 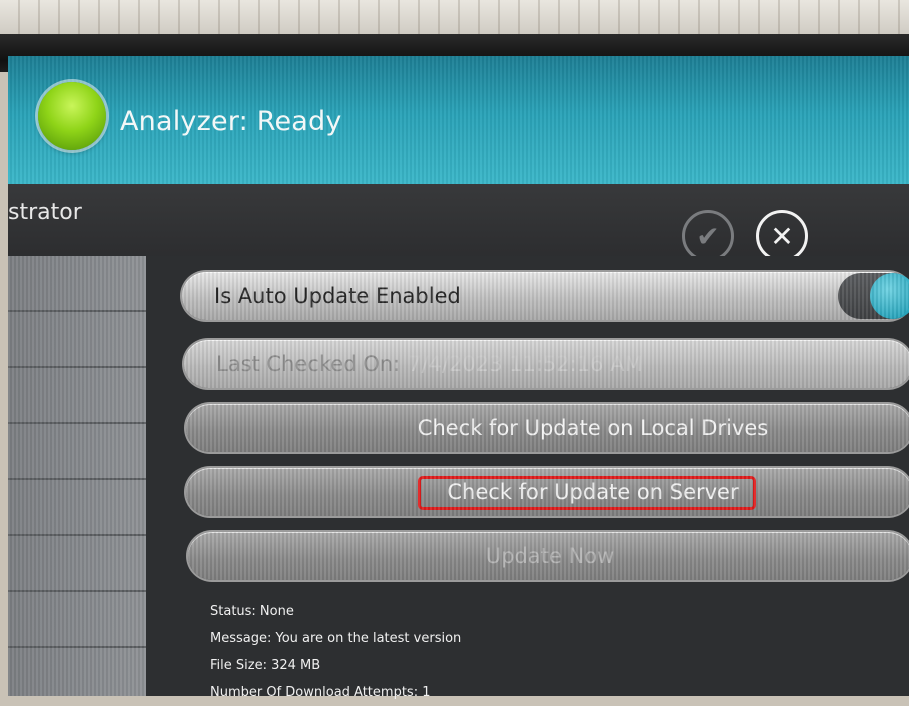 I want to click on checkmark-icon: ✔, so click(x=708, y=236).